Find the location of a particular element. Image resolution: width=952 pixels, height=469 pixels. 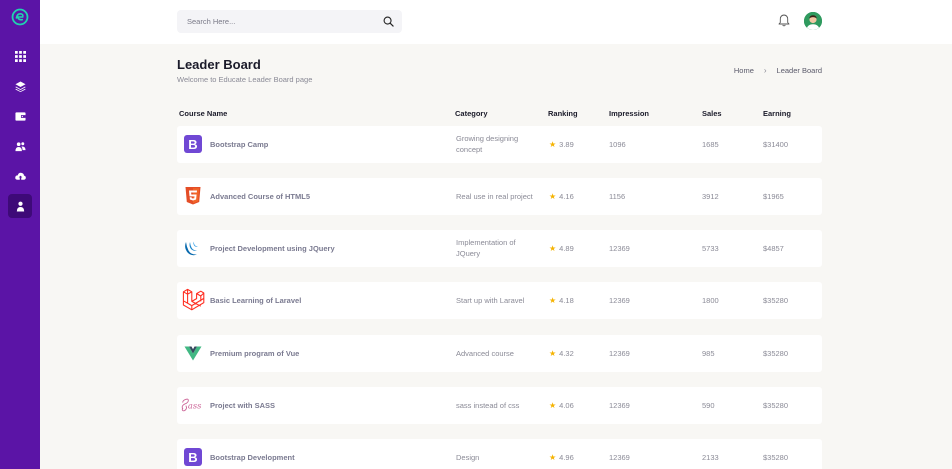

course-impression: 1096 is located at coordinates (617, 144).